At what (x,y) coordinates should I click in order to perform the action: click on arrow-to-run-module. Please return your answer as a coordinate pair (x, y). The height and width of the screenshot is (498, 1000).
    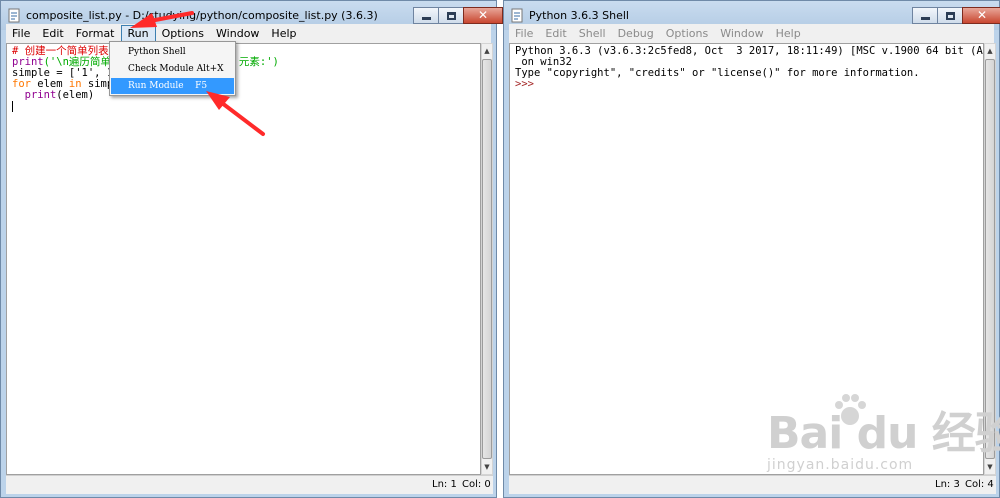
    Looking at the image, I should click on (235, 113).